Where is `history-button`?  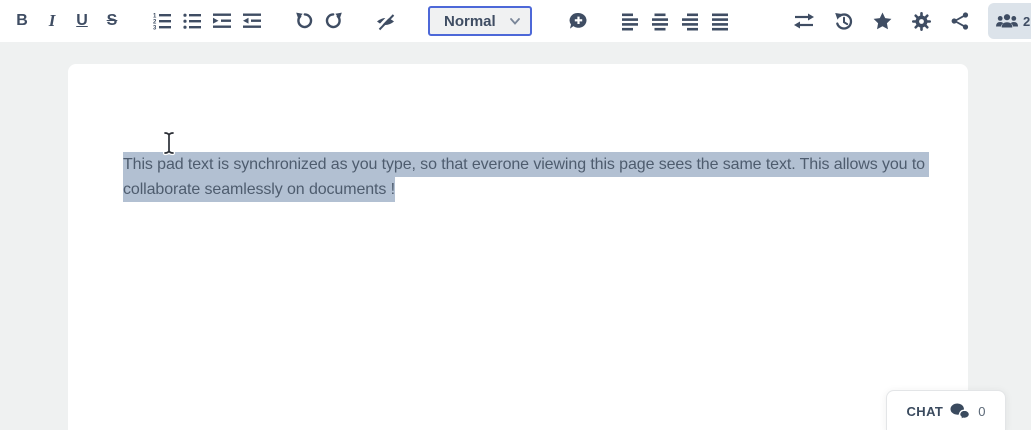 history-button is located at coordinates (843, 21).